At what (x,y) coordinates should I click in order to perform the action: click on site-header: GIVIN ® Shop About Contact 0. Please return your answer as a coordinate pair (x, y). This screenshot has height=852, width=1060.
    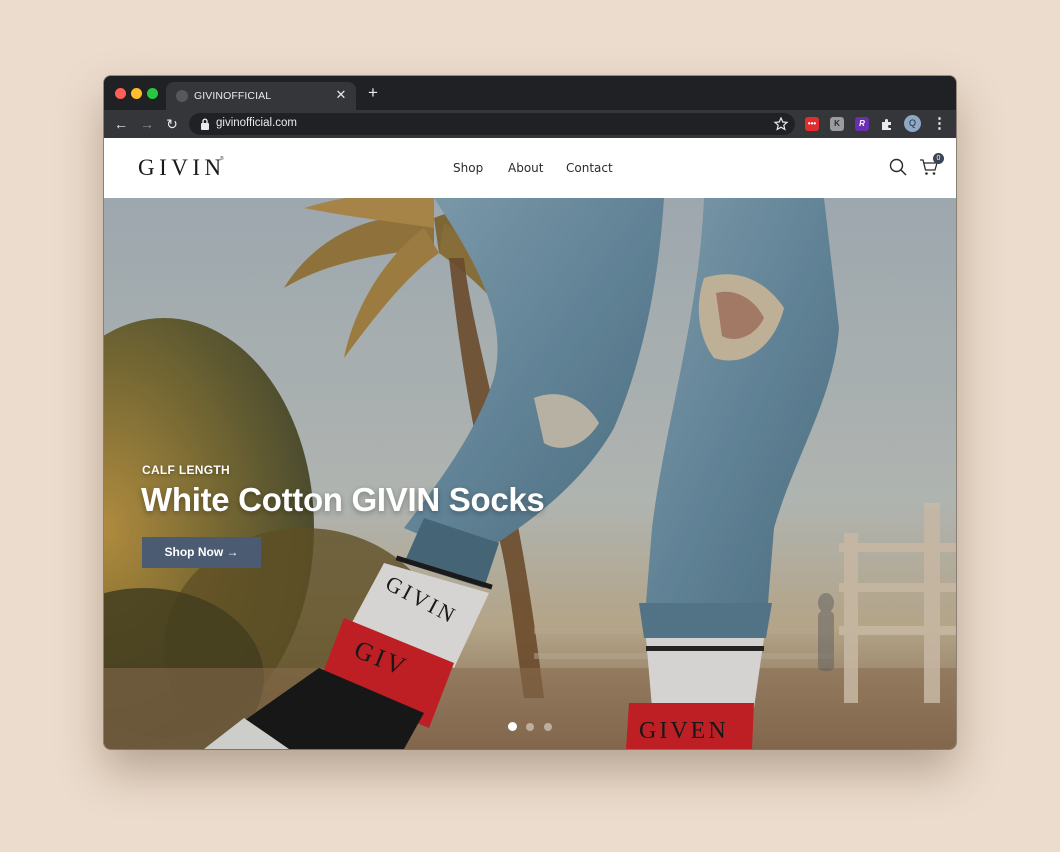
    Looking at the image, I should click on (530, 168).